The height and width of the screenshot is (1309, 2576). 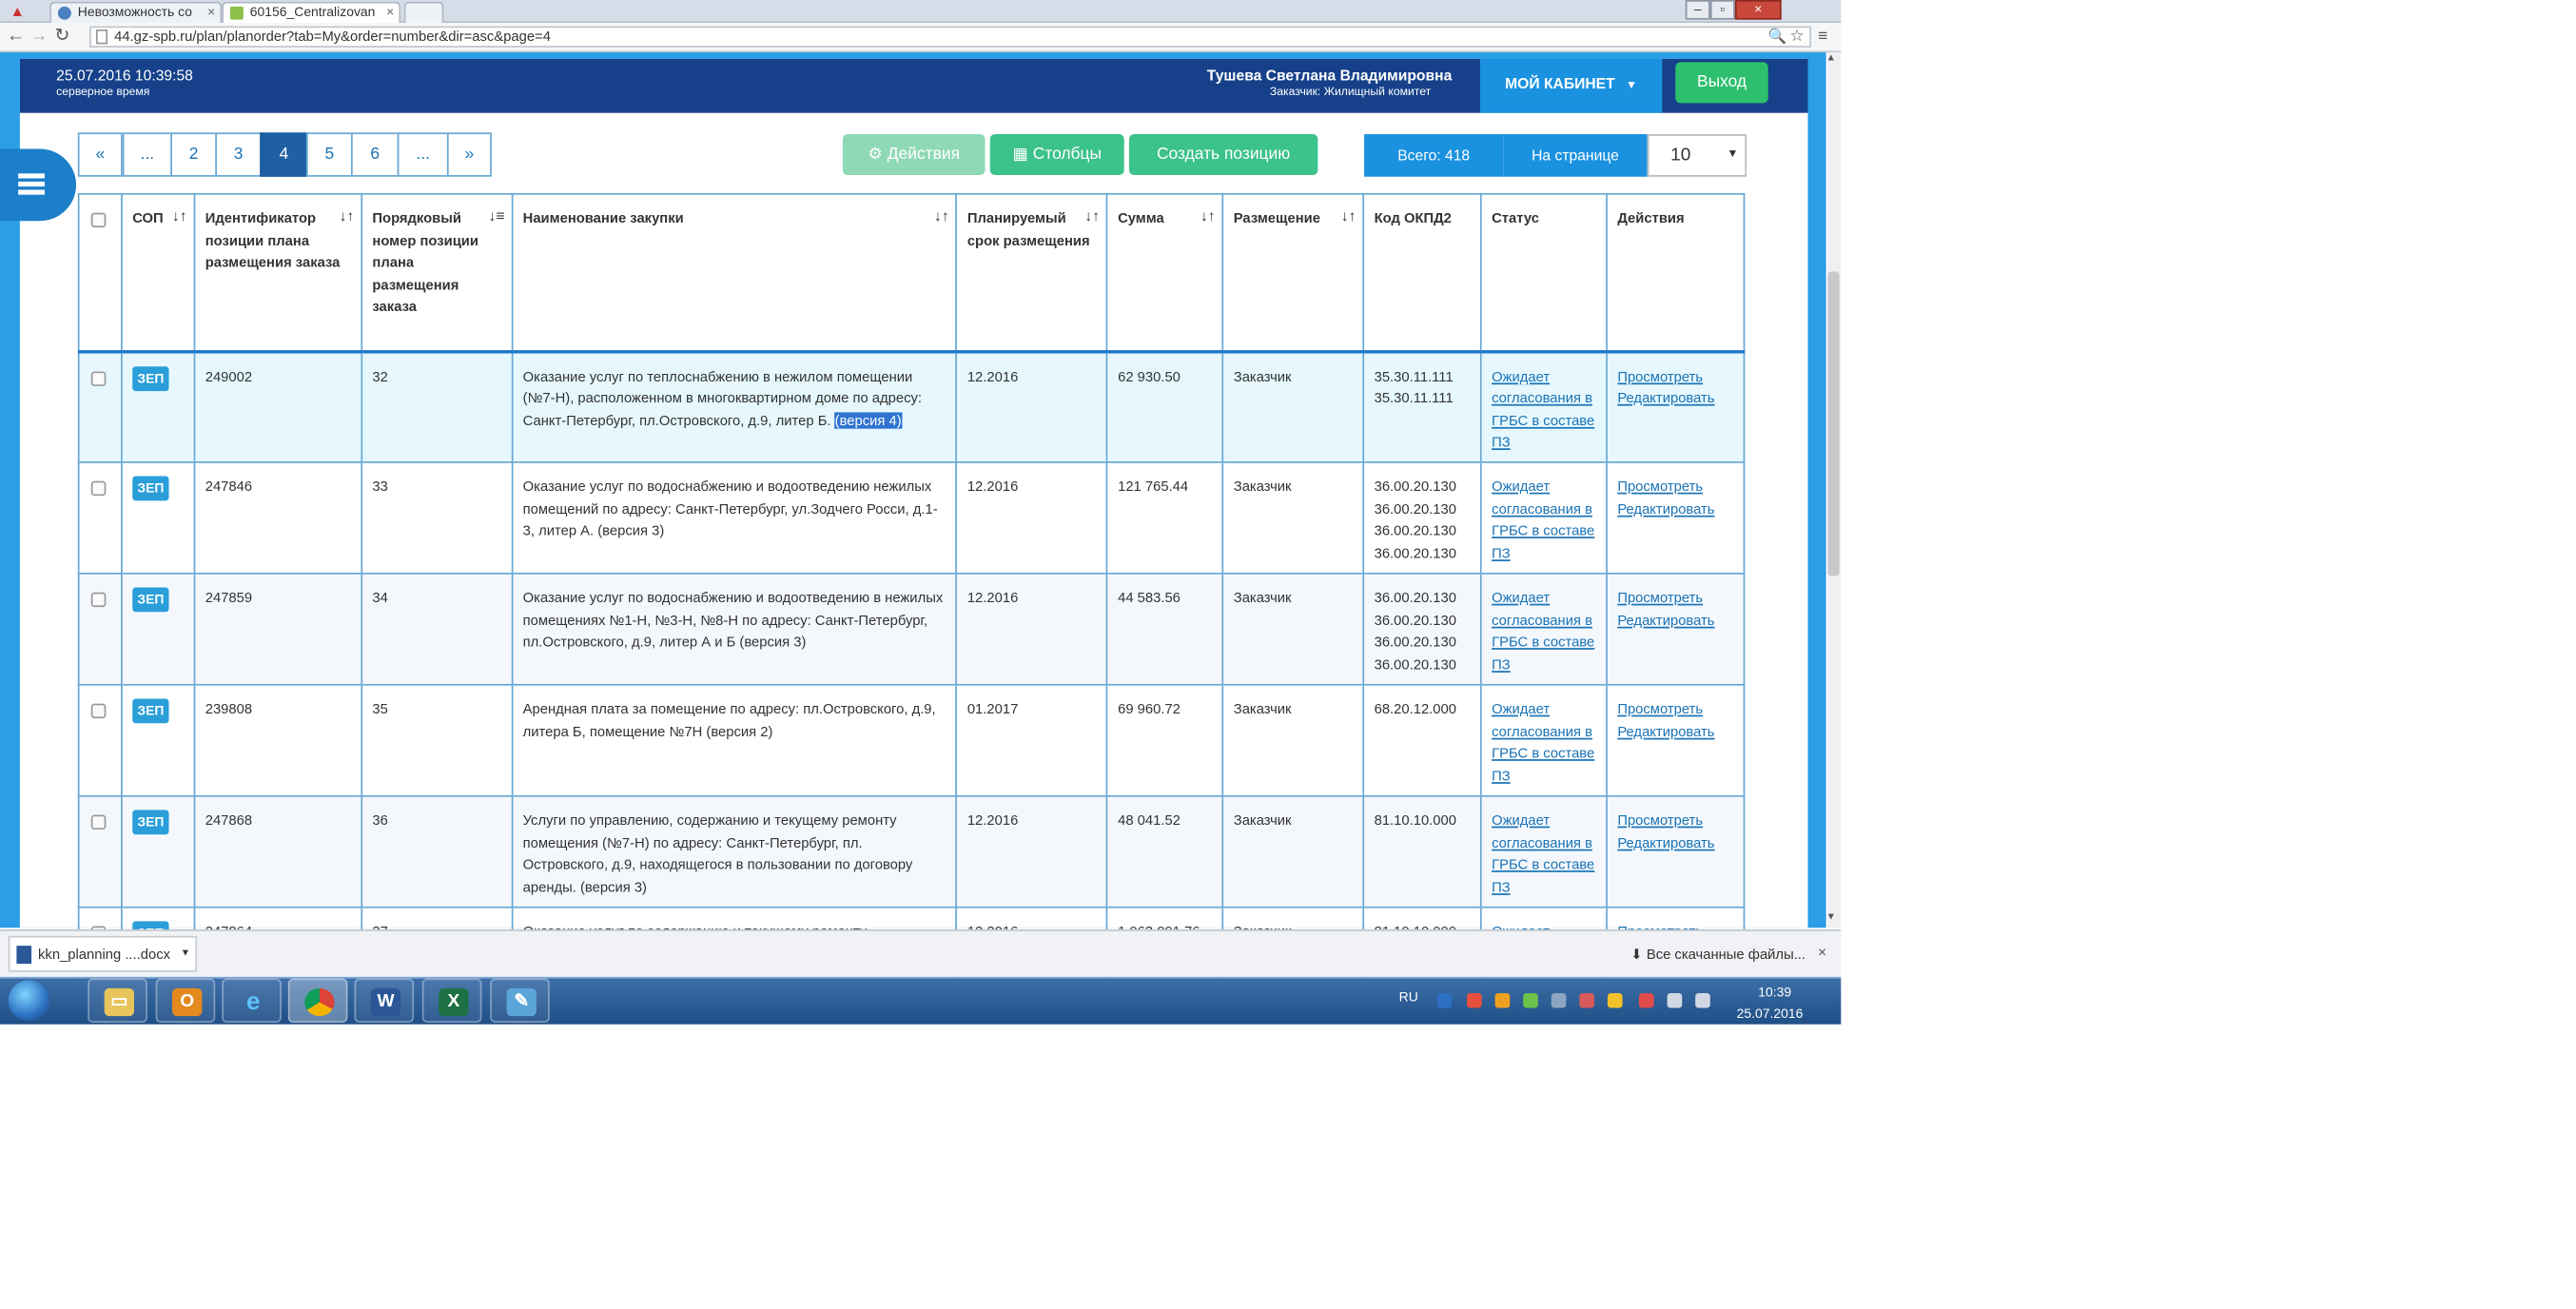 What do you see at coordinates (423, 12) in the screenshot?
I see `new-tab-button` at bounding box center [423, 12].